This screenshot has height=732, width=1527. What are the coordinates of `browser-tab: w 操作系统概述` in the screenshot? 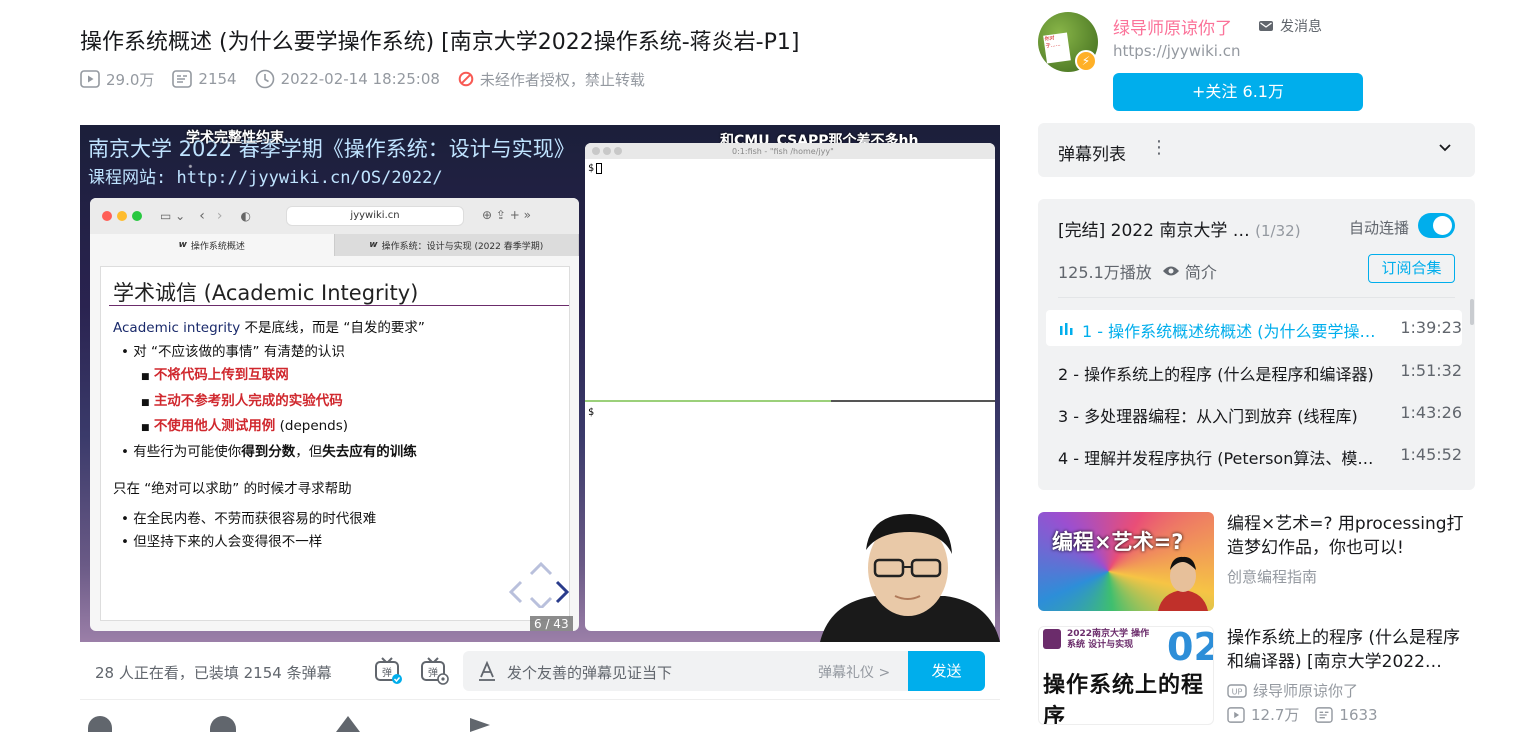 It's located at (212, 245).